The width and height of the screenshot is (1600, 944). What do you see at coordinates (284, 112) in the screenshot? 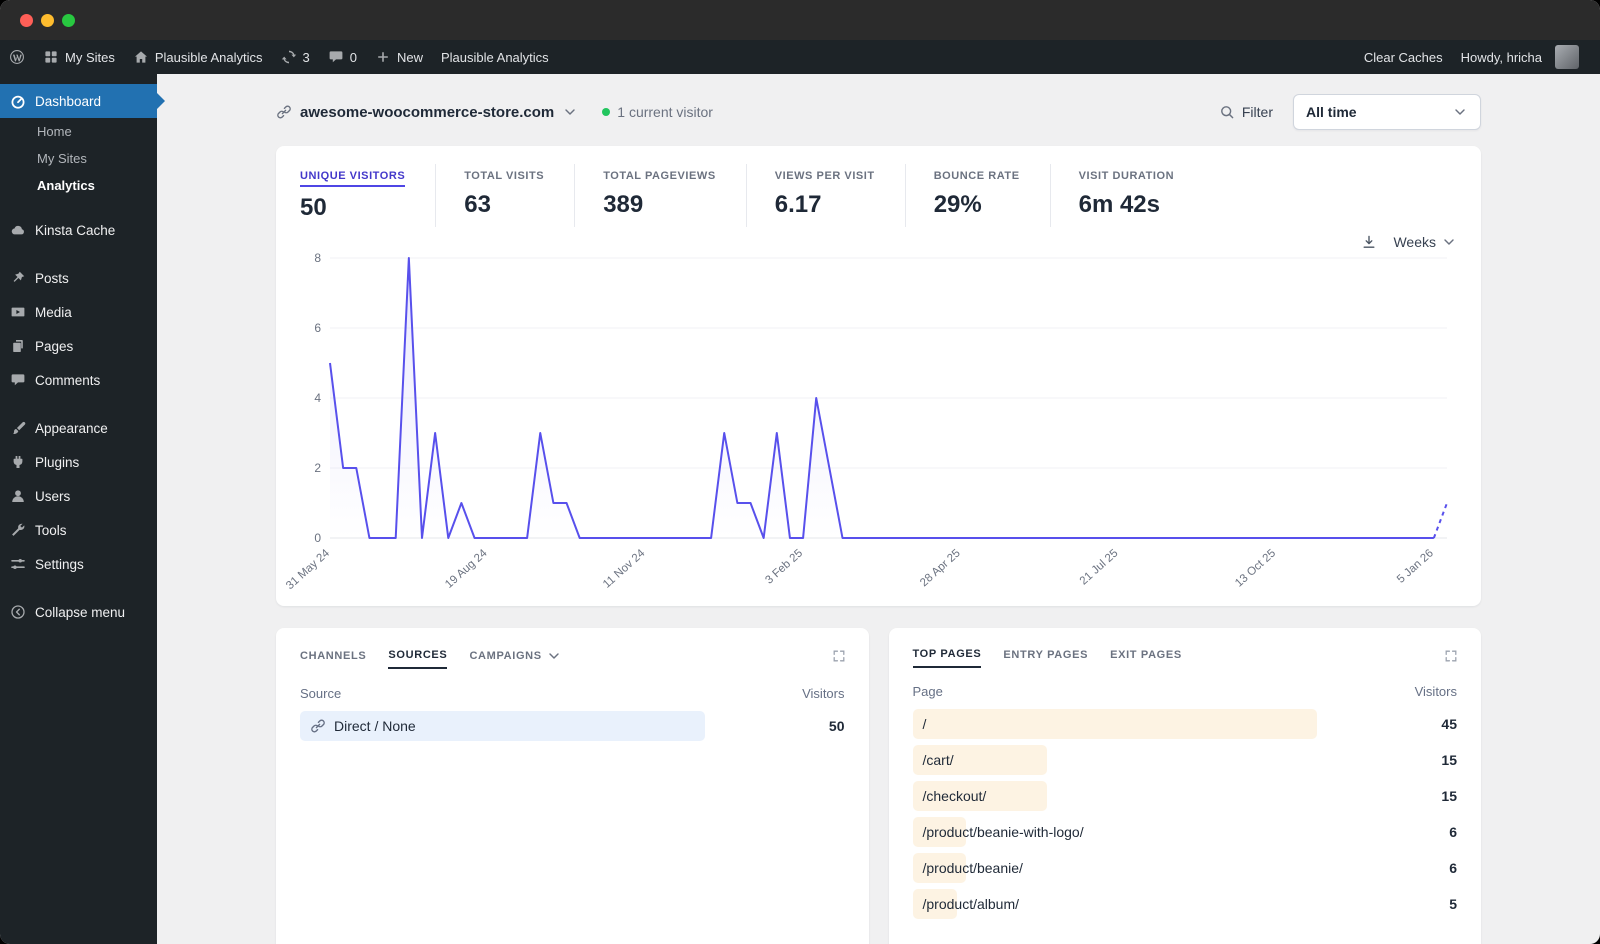
I see `link-icon` at bounding box center [284, 112].